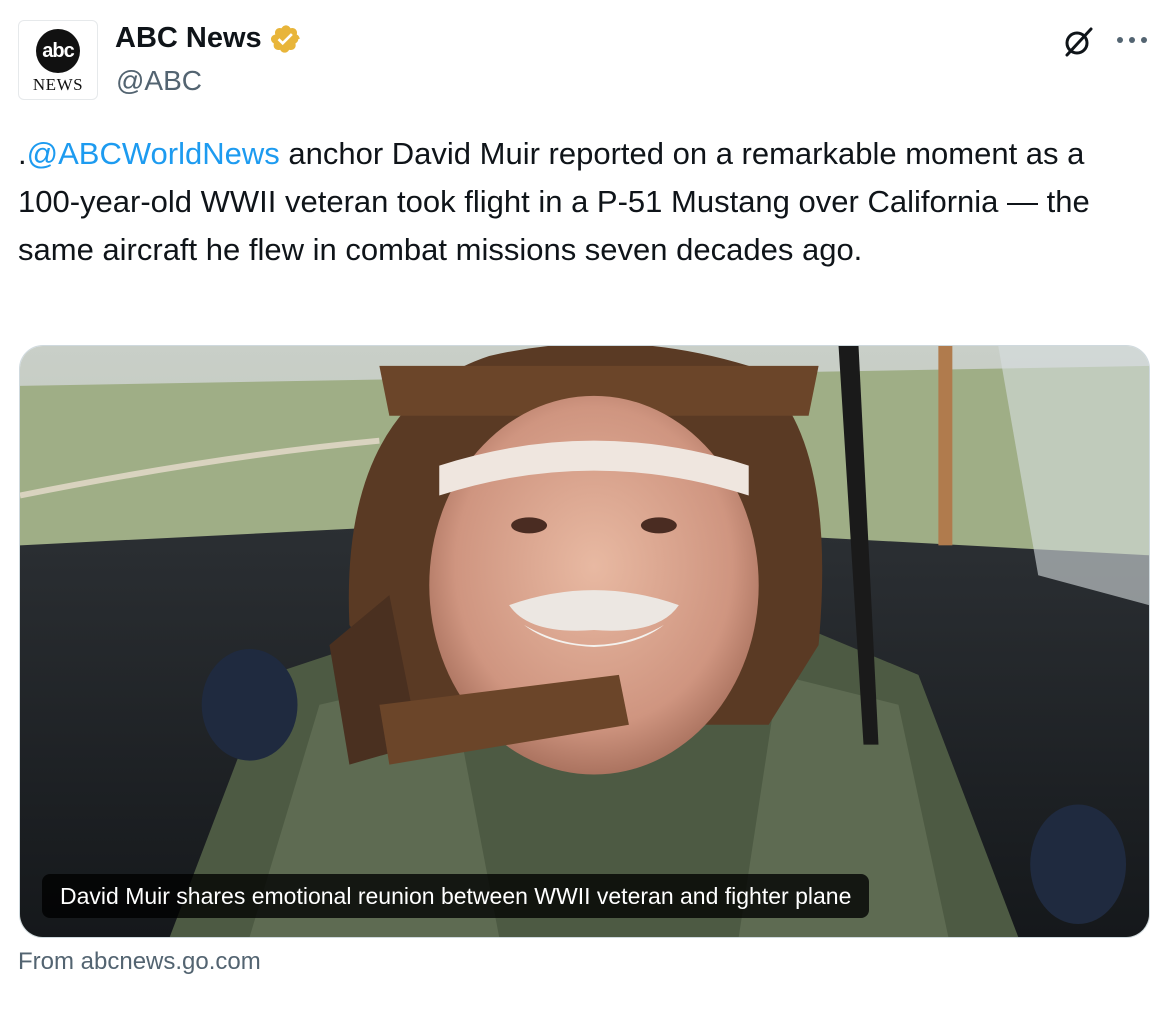  I want to click on mention-link: @ABCWorldNews, so click(153, 153).